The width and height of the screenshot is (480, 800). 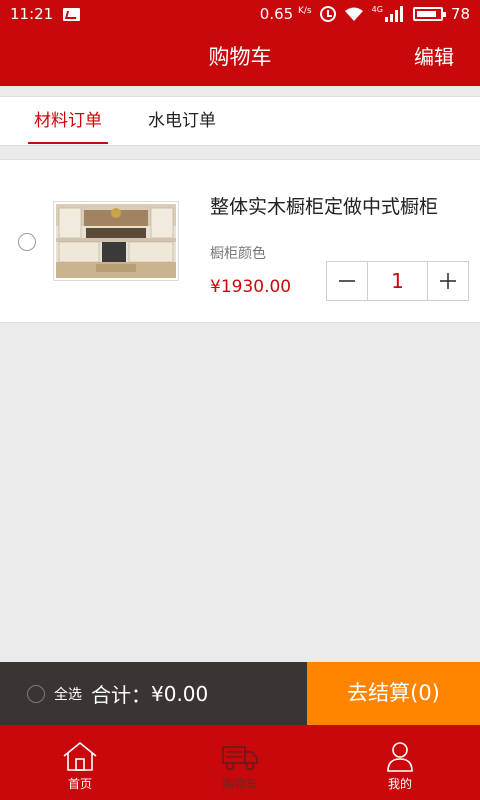 What do you see at coordinates (285, 14) in the screenshot?
I see `network-speed: 0.65 K/s` at bounding box center [285, 14].